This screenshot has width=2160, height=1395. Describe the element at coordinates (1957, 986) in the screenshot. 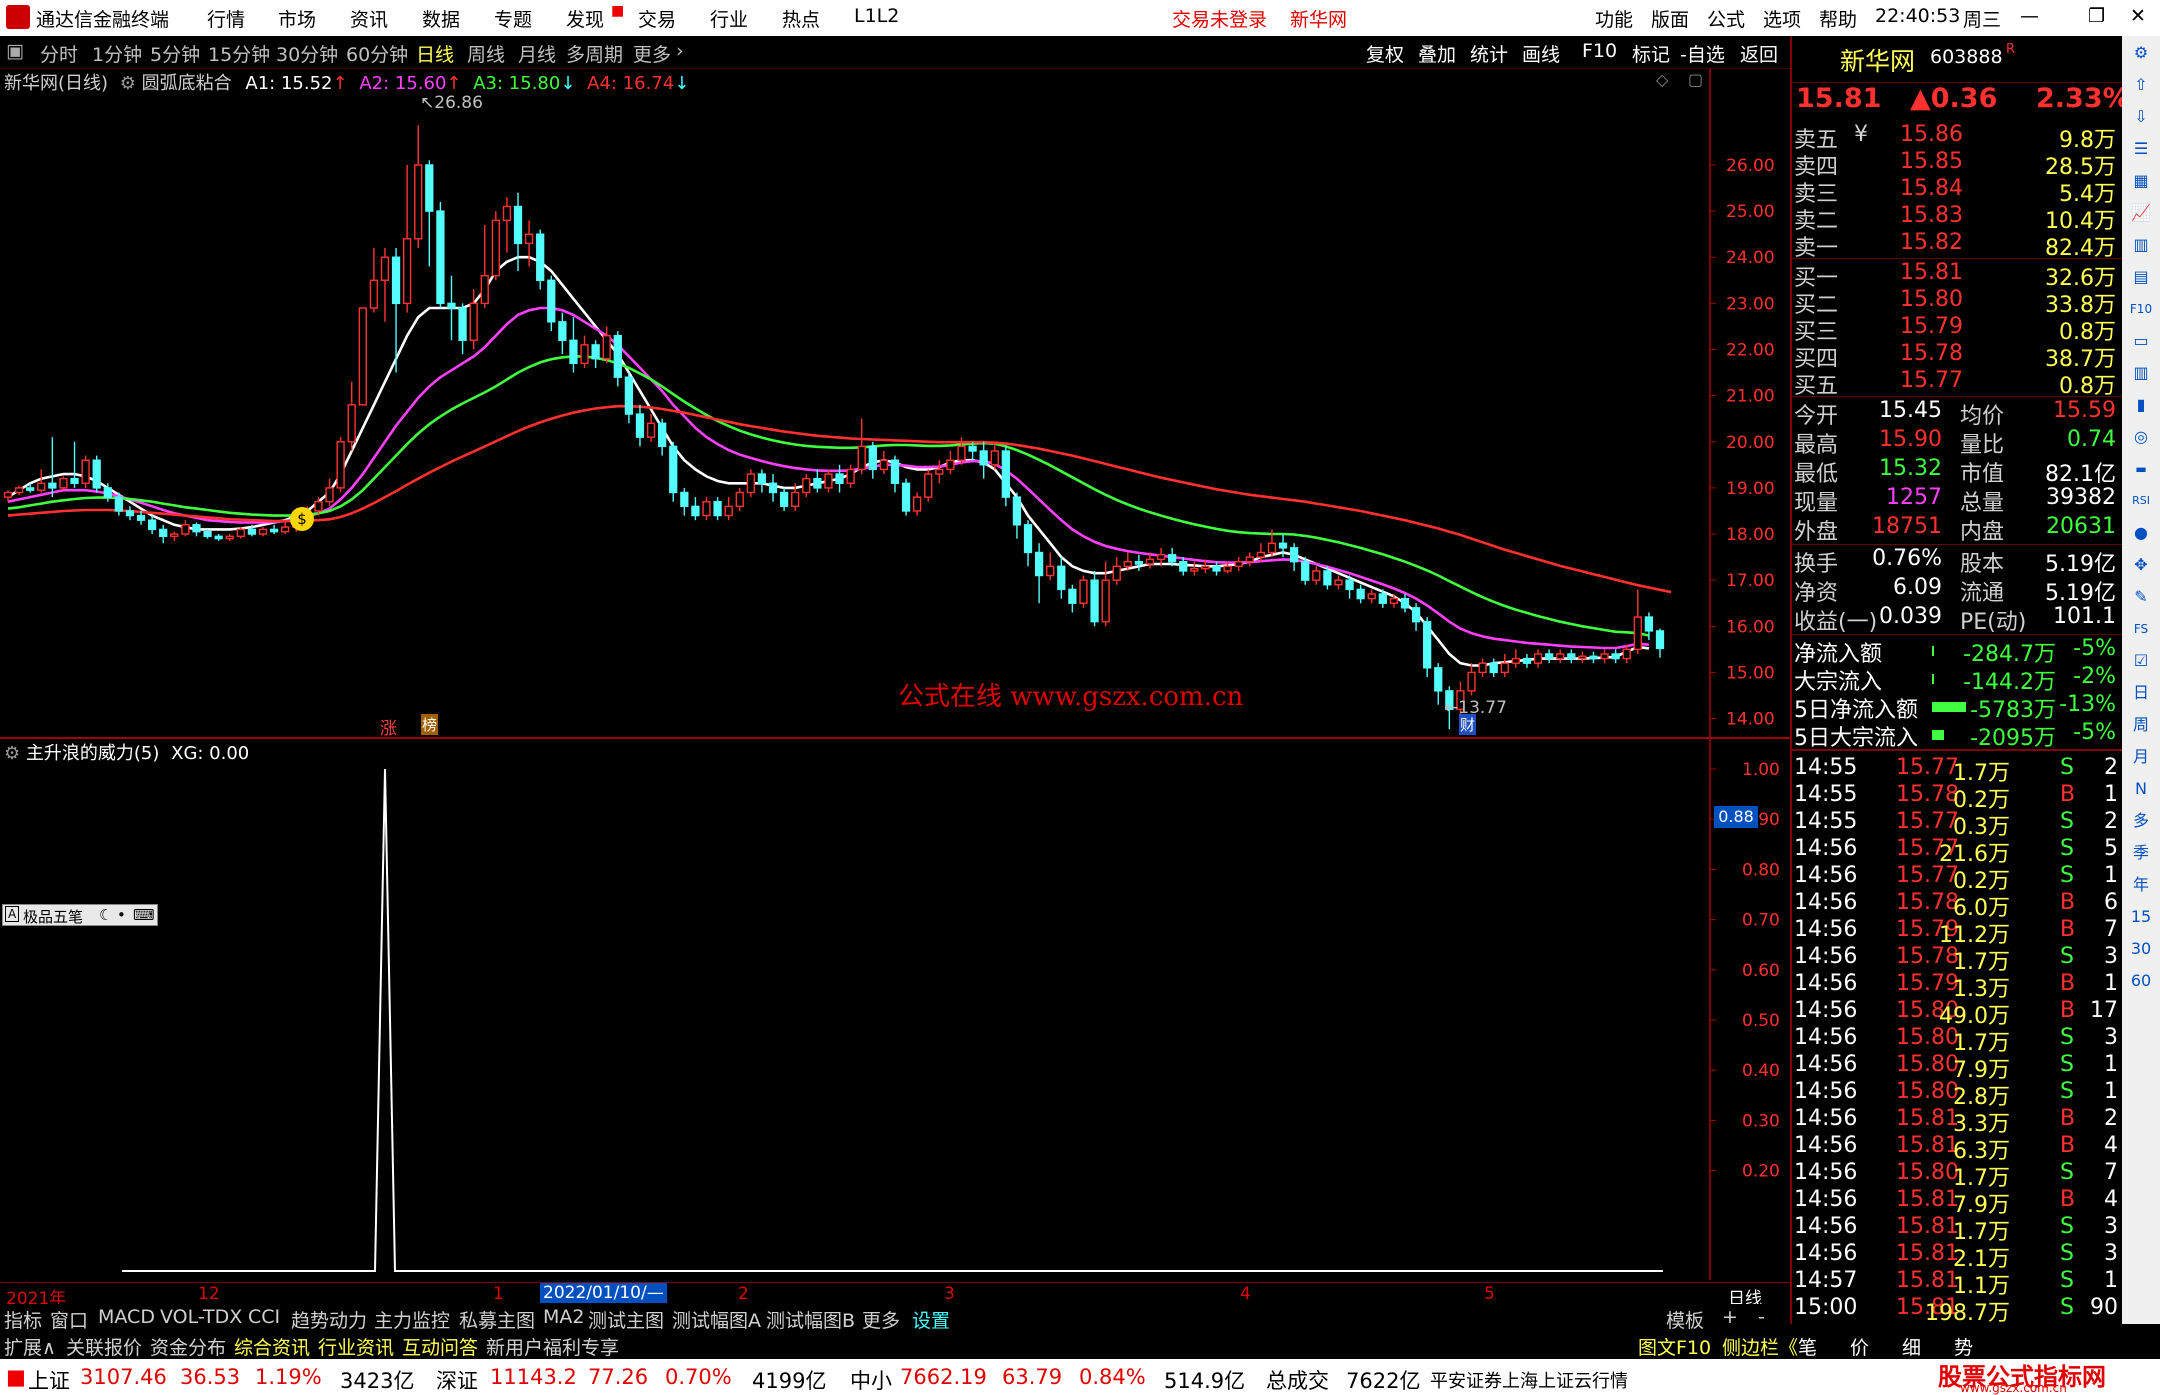

I see `tick-row: 14:56 15.79 1.3万 B 1` at that location.